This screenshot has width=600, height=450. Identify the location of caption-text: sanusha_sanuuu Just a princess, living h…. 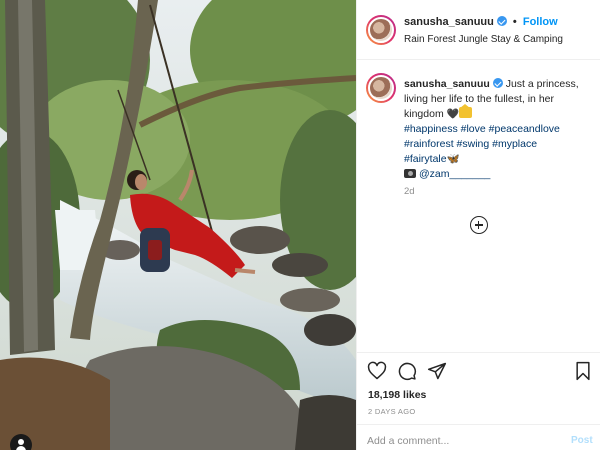
(499, 129).